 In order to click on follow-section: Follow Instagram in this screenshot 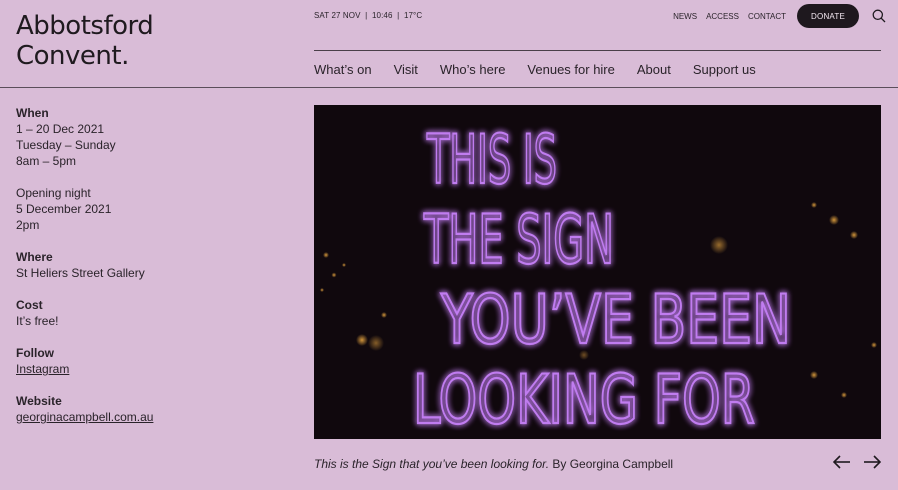, I will do `click(146, 361)`.